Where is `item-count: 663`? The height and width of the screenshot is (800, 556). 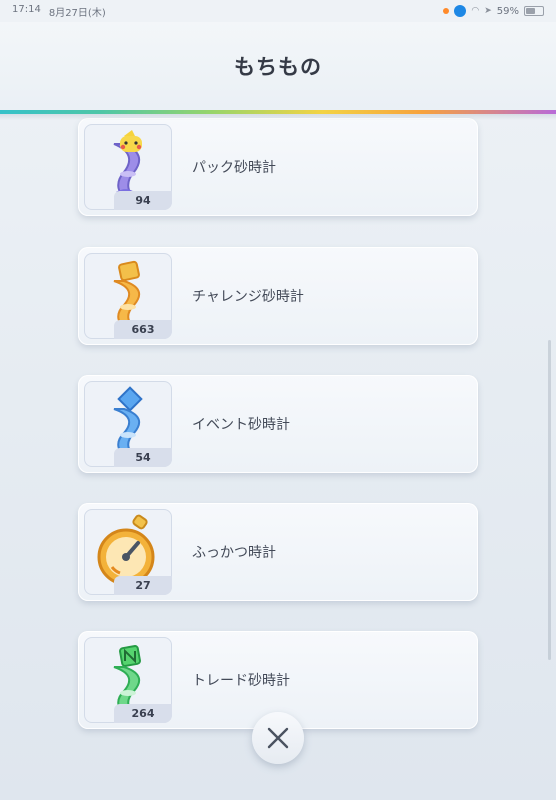 item-count: 663 is located at coordinates (143, 329).